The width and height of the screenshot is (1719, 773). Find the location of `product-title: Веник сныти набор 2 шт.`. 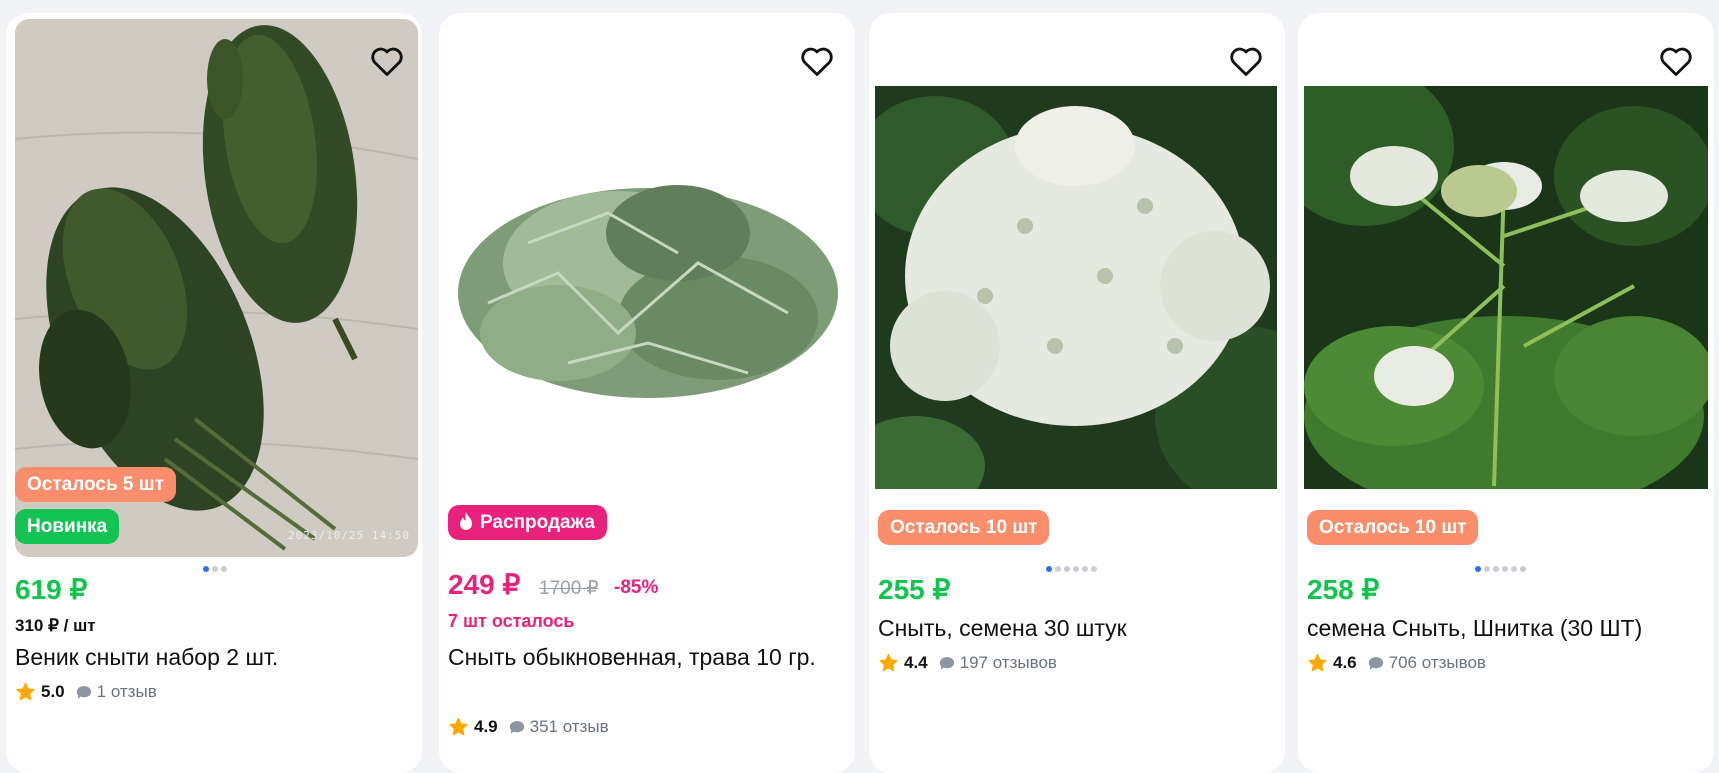

product-title: Веник сныти набор 2 шт. is located at coordinates (212, 657).